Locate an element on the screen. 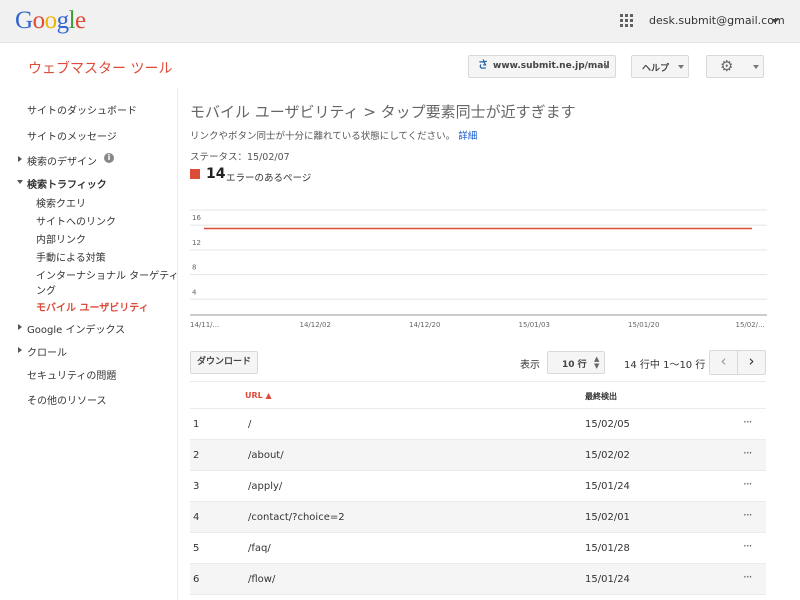  logo-letter: g is located at coordinates (63, 20).